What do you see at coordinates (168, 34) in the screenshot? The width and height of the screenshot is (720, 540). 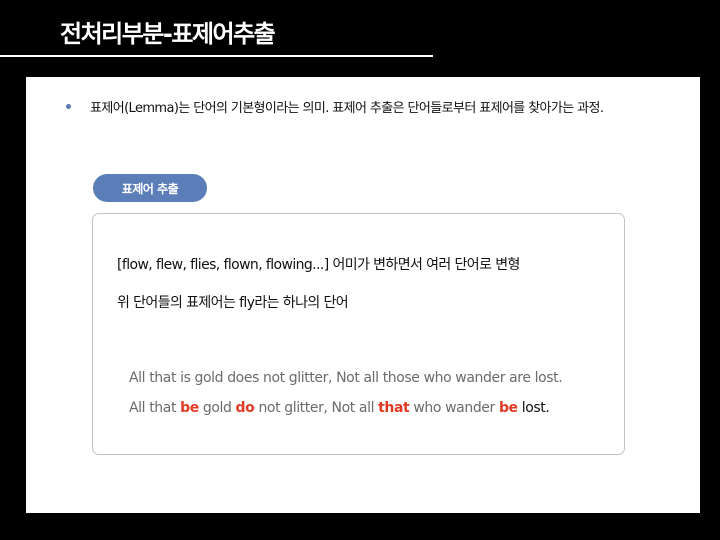 I see `slide-title: 전처리부분-표제어추출` at bounding box center [168, 34].